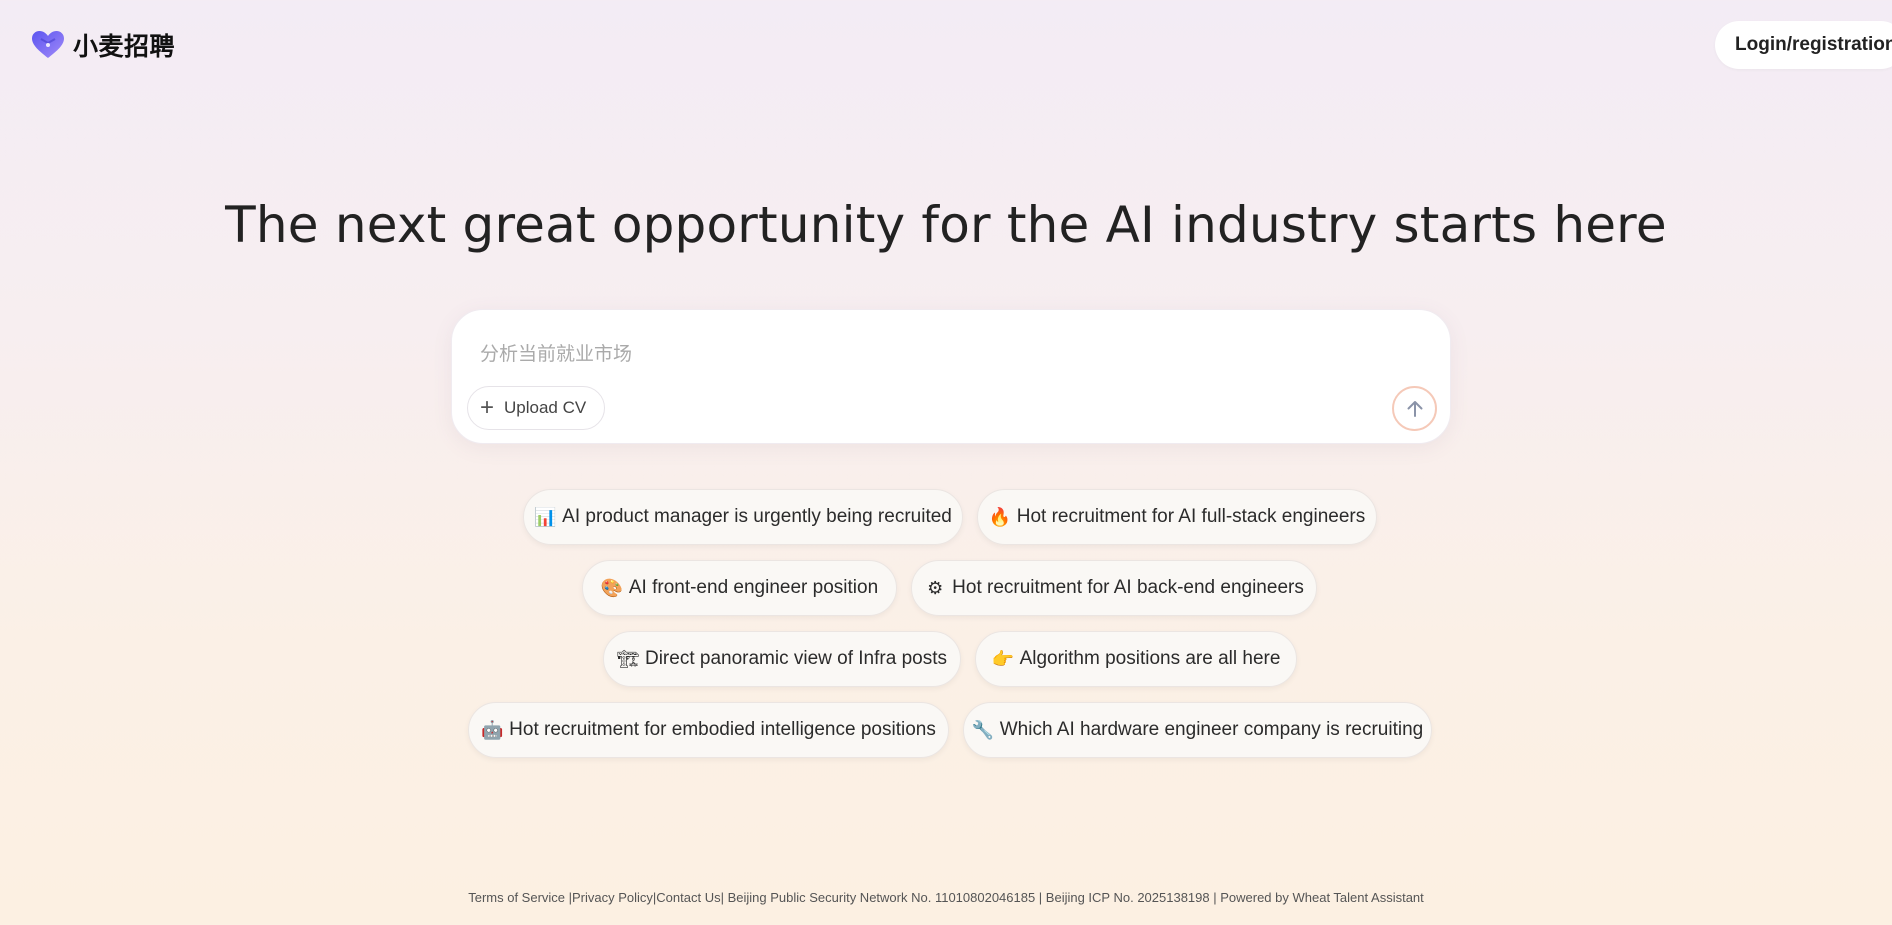 This screenshot has height=925, width=1892. Describe the element at coordinates (48, 44) in the screenshot. I see `heart-logo-icon` at that location.